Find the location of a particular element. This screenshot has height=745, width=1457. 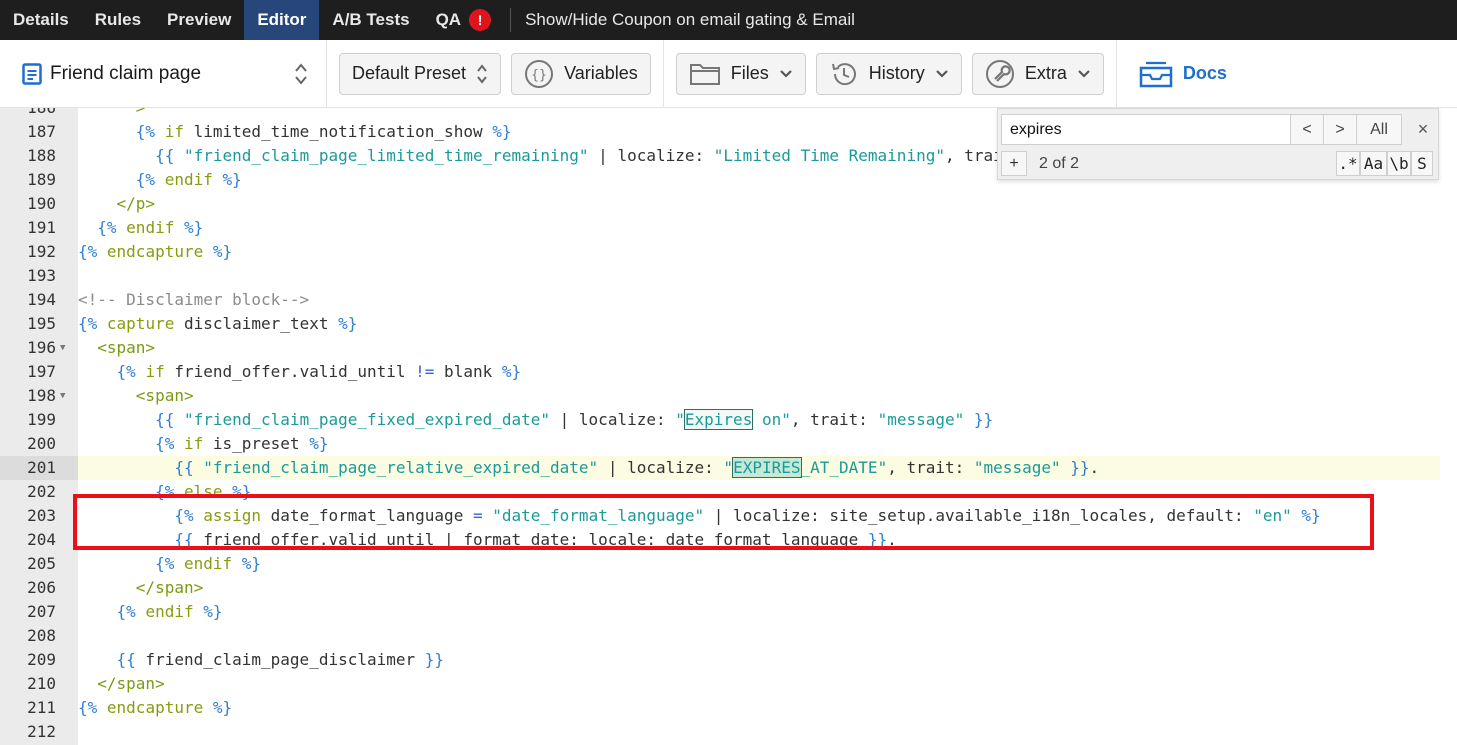

line-number: 197 is located at coordinates (41, 371).